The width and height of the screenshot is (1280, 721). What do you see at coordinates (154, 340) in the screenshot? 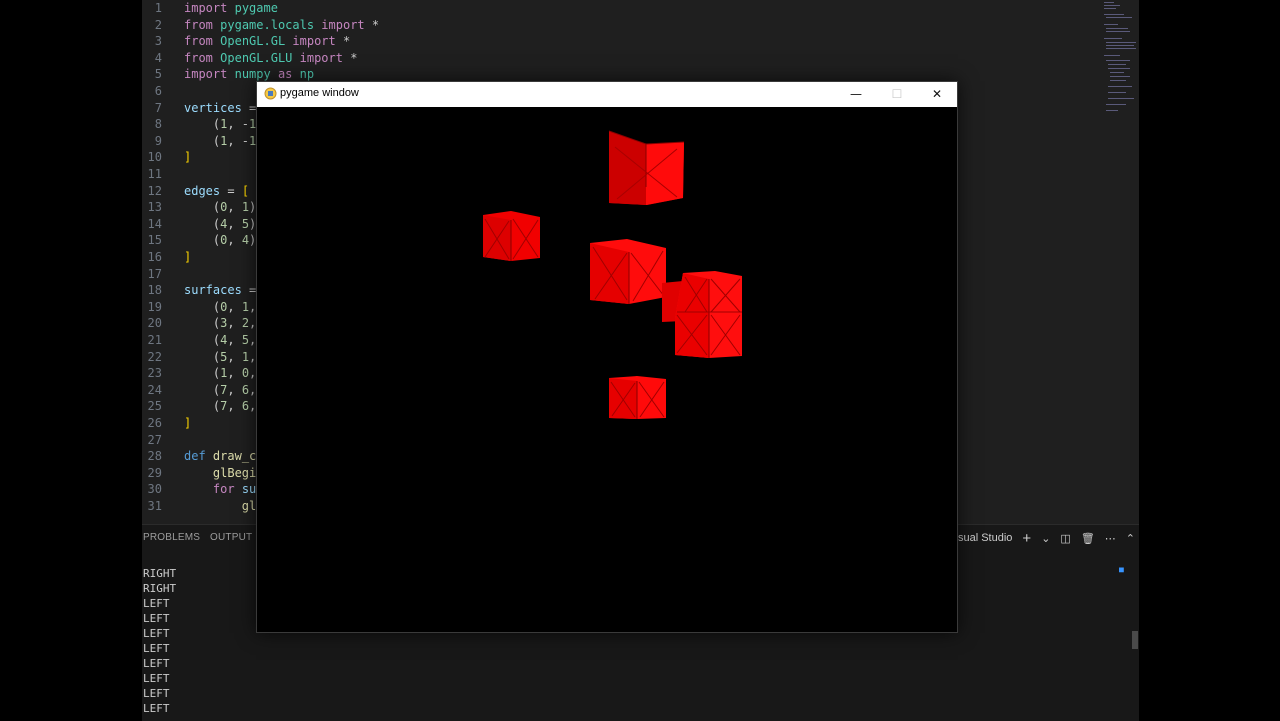
I see `line-number: 21` at bounding box center [154, 340].